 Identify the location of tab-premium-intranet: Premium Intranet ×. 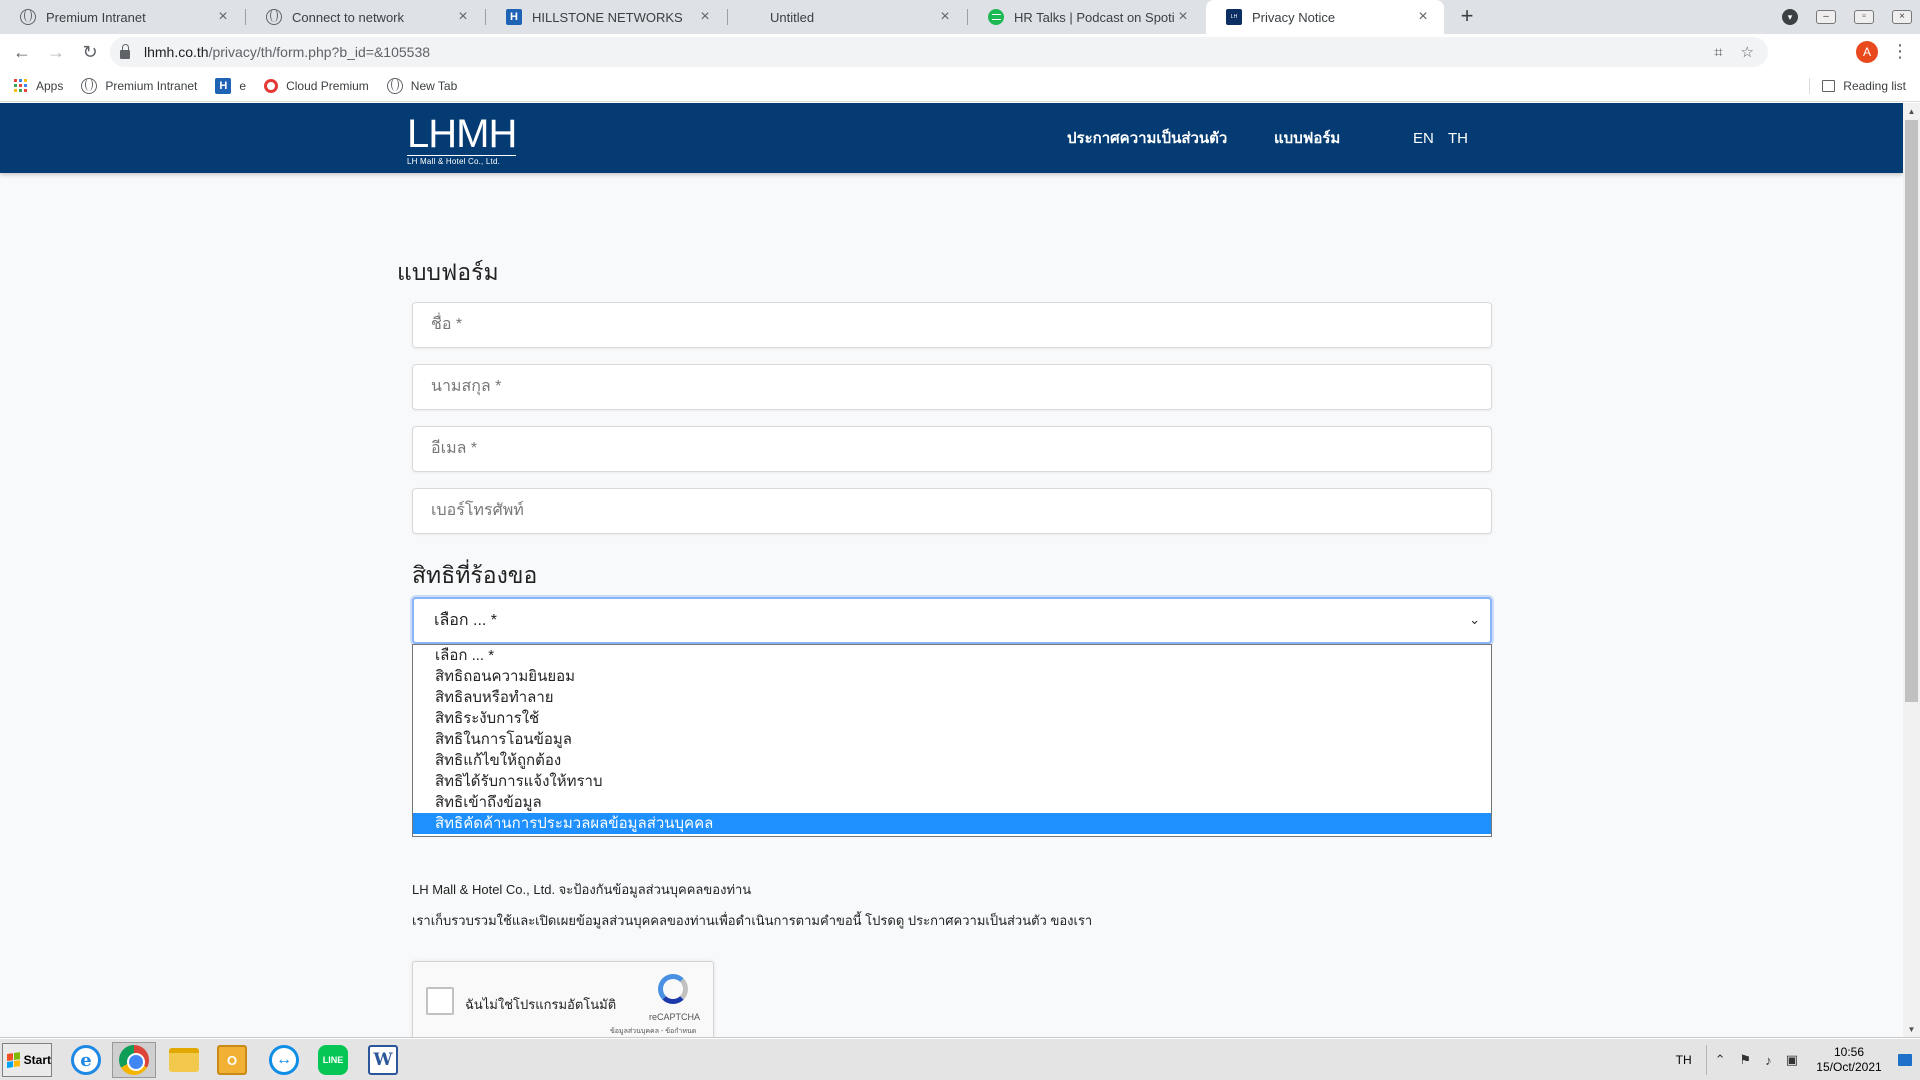
(122, 17).